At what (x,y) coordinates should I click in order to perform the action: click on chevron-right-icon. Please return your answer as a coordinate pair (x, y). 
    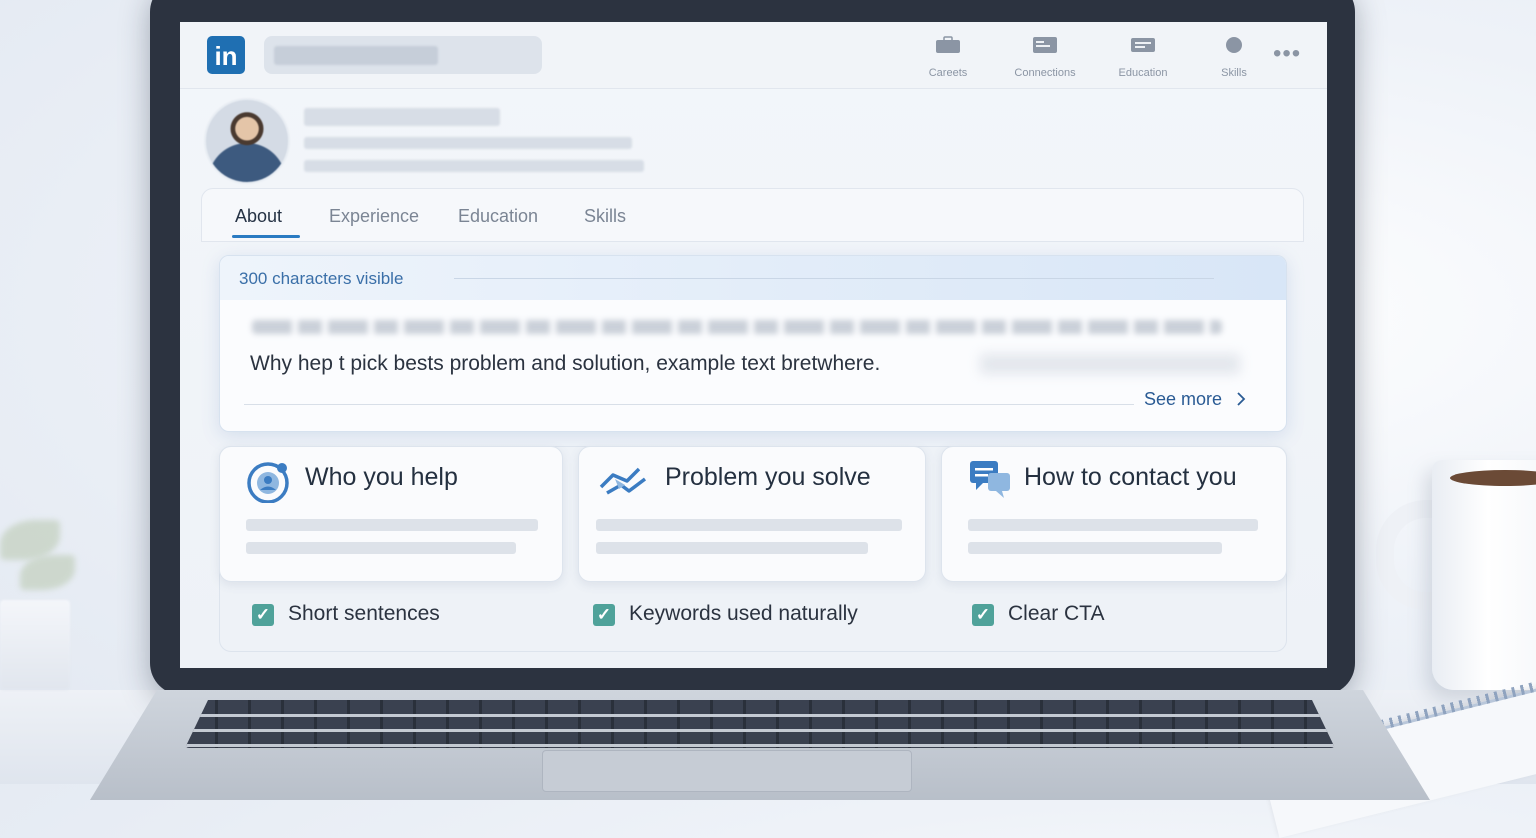
    Looking at the image, I should click on (1241, 399).